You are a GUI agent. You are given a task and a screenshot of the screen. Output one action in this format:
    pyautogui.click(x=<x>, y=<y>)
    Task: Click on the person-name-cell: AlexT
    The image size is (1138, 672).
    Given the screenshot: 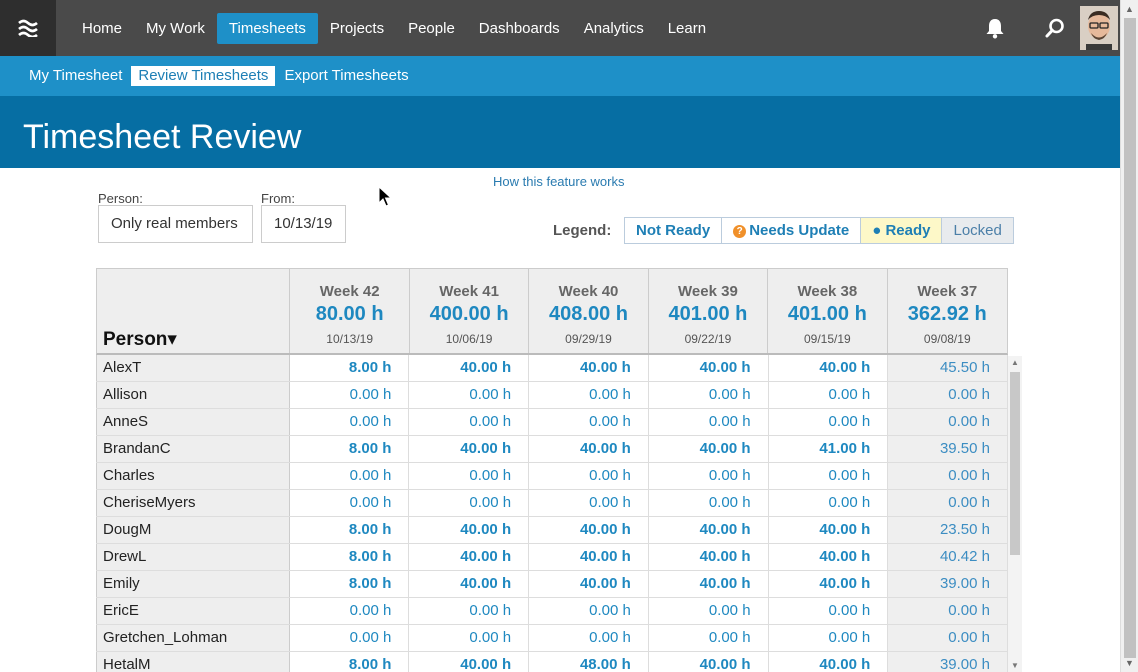 What is the action you would take?
    pyautogui.click(x=193, y=368)
    